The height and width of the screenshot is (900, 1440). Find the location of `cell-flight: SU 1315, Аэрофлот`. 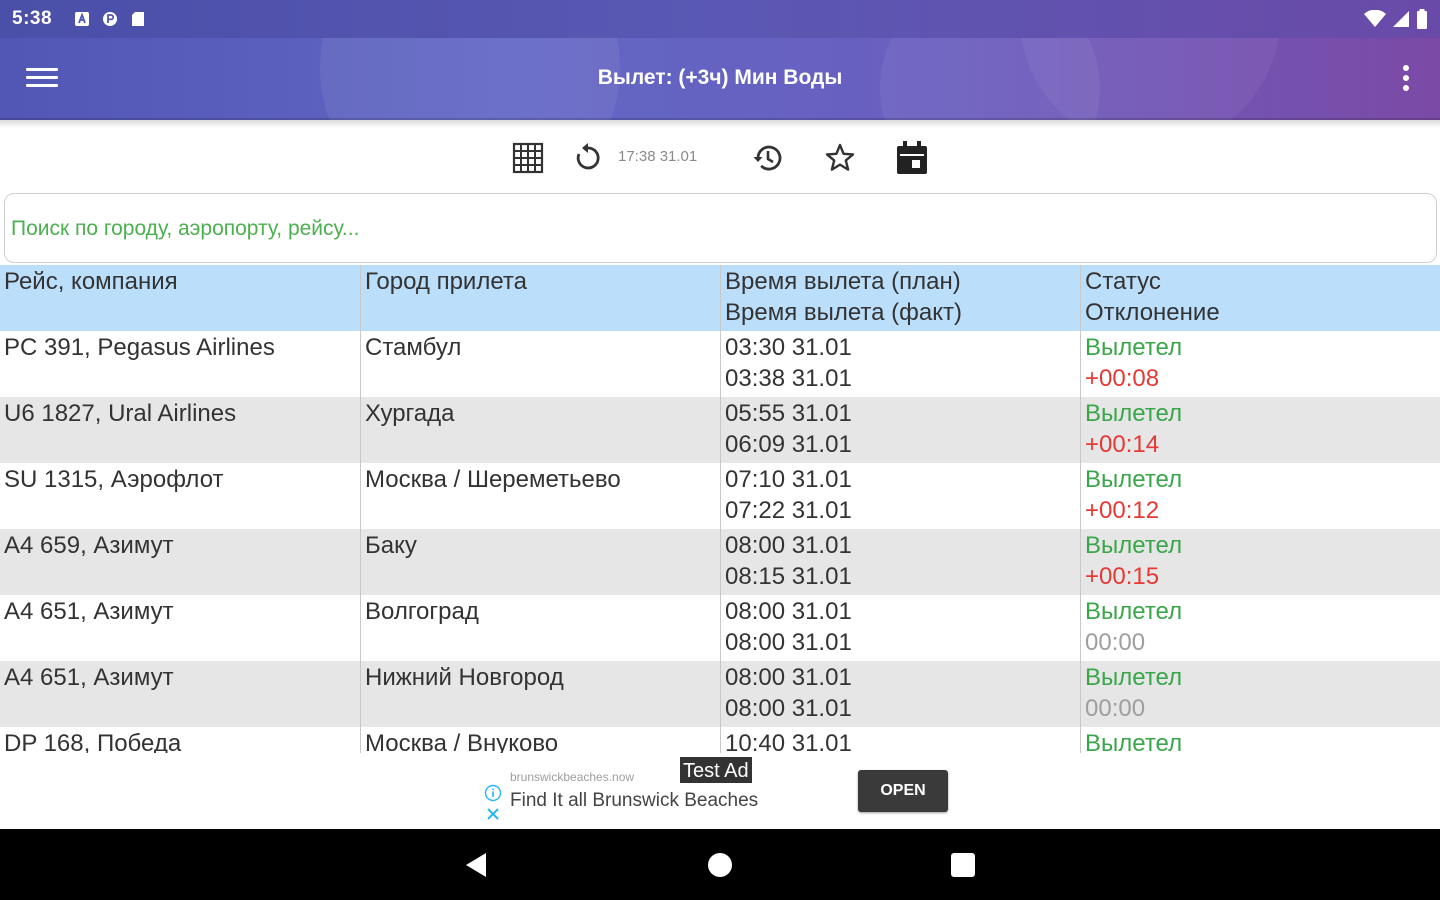

cell-flight: SU 1315, Аэрофлот is located at coordinates (114, 479).